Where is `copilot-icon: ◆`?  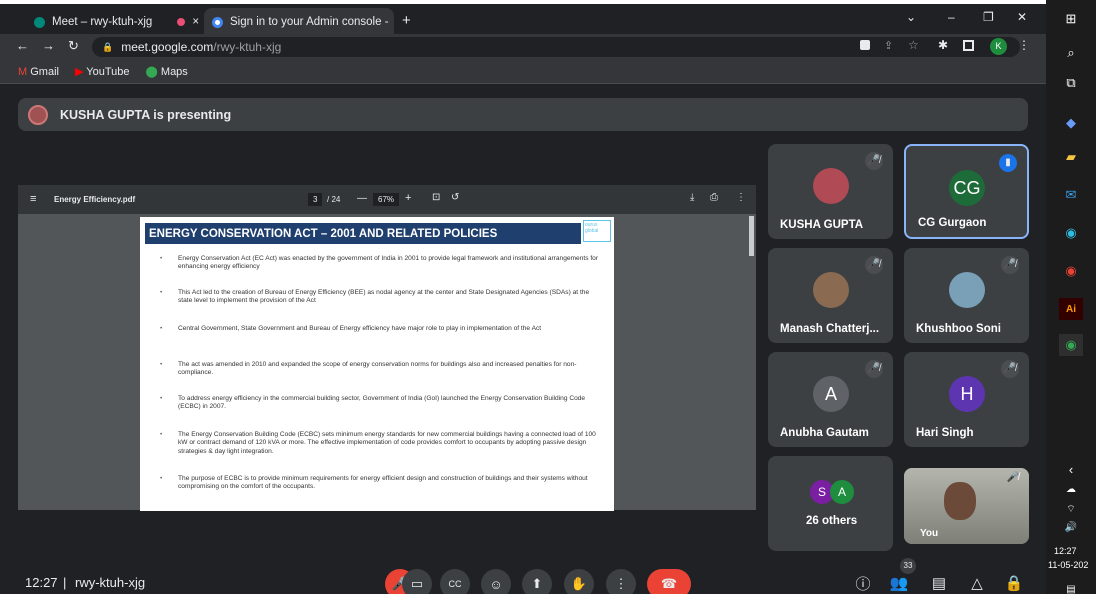
copilot-icon: ◆ is located at coordinates (1071, 123).